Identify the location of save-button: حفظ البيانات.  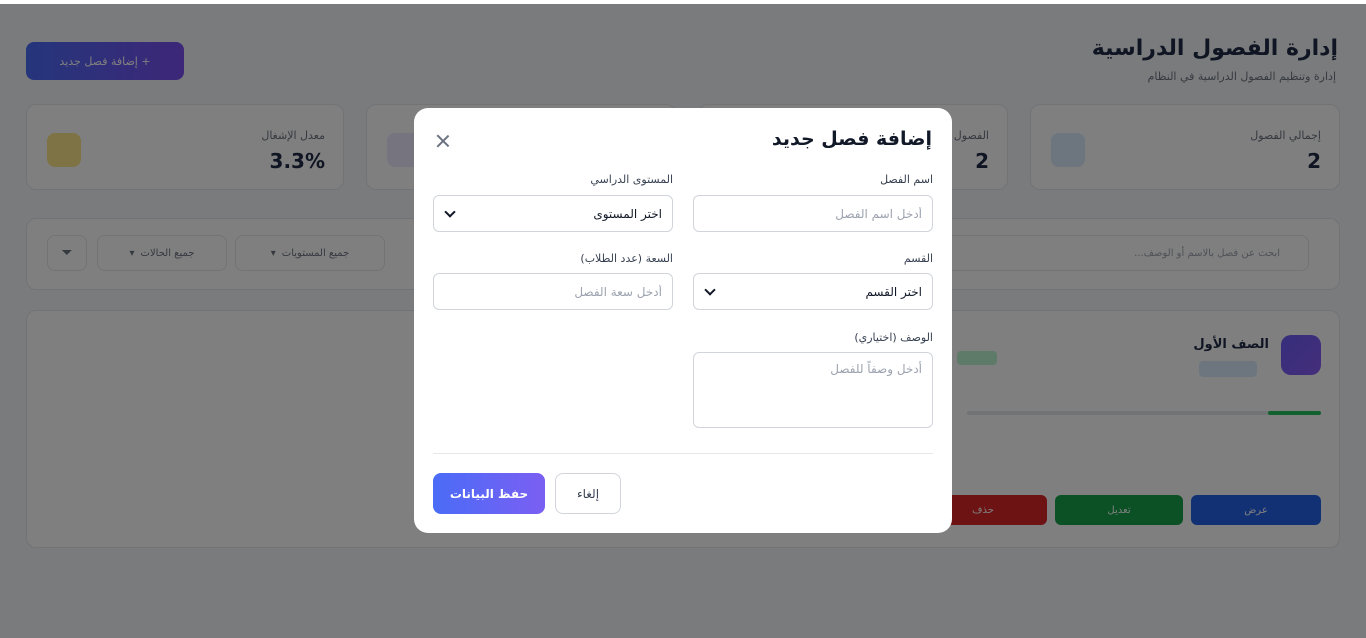
(489, 493).